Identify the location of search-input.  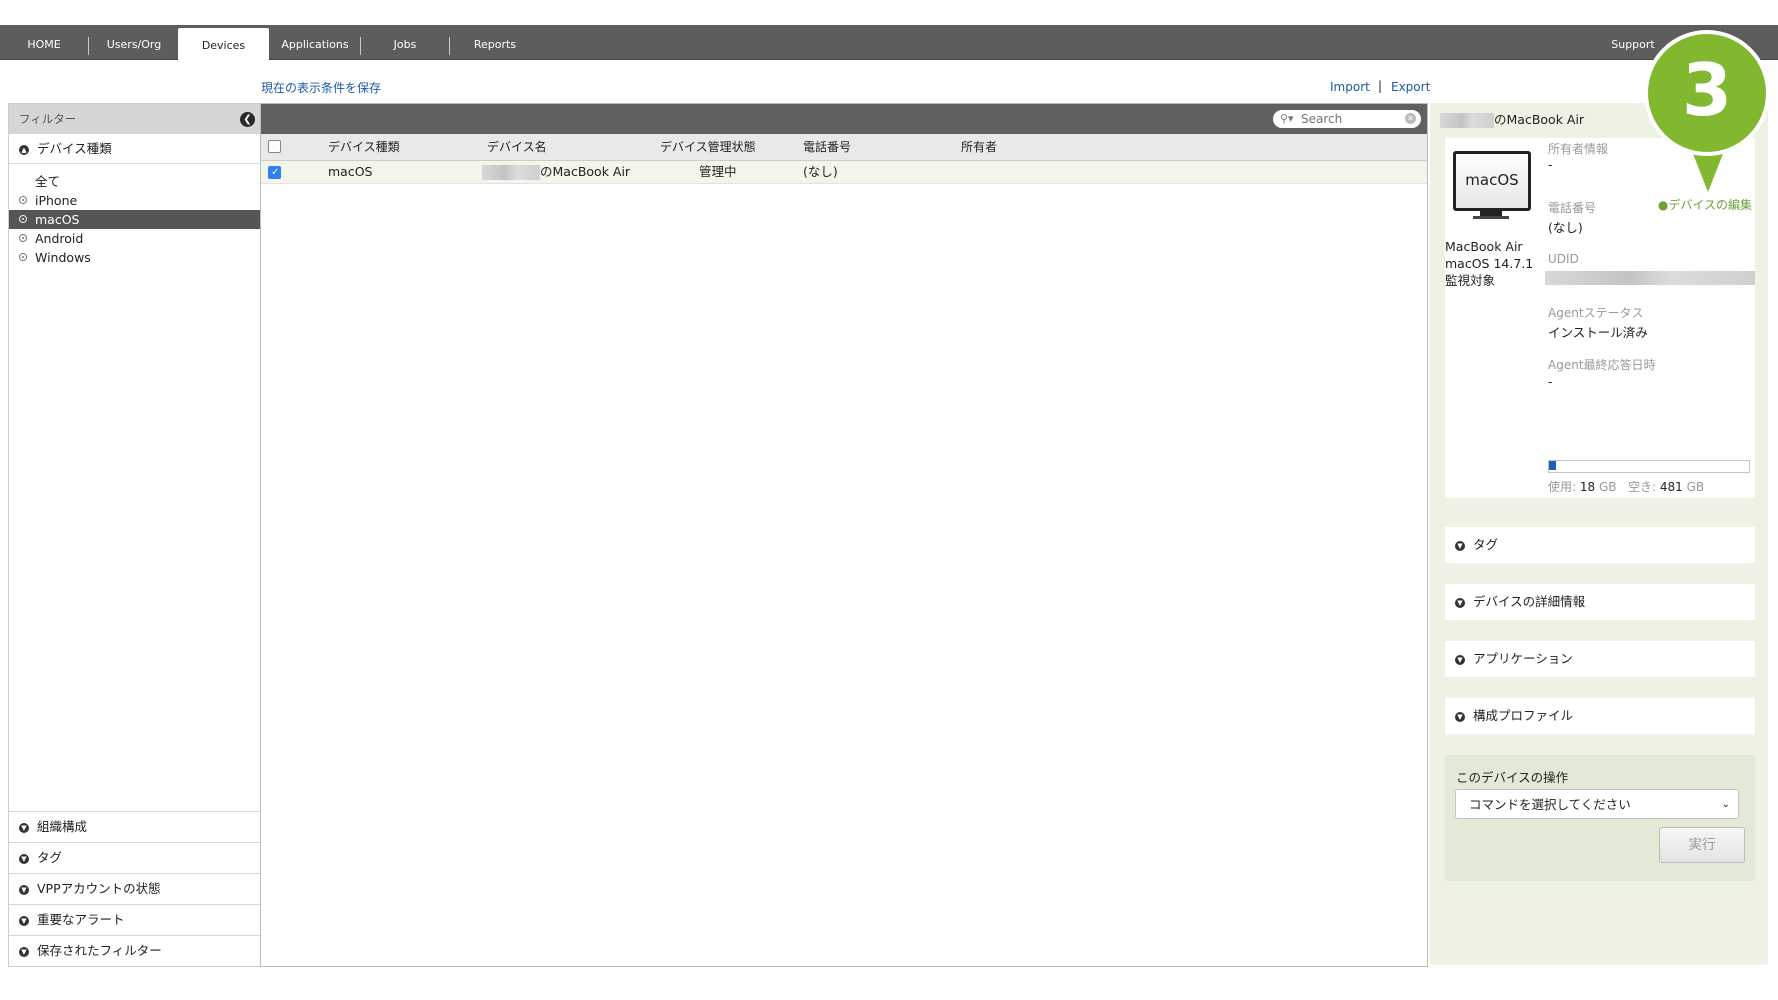
(1349, 119).